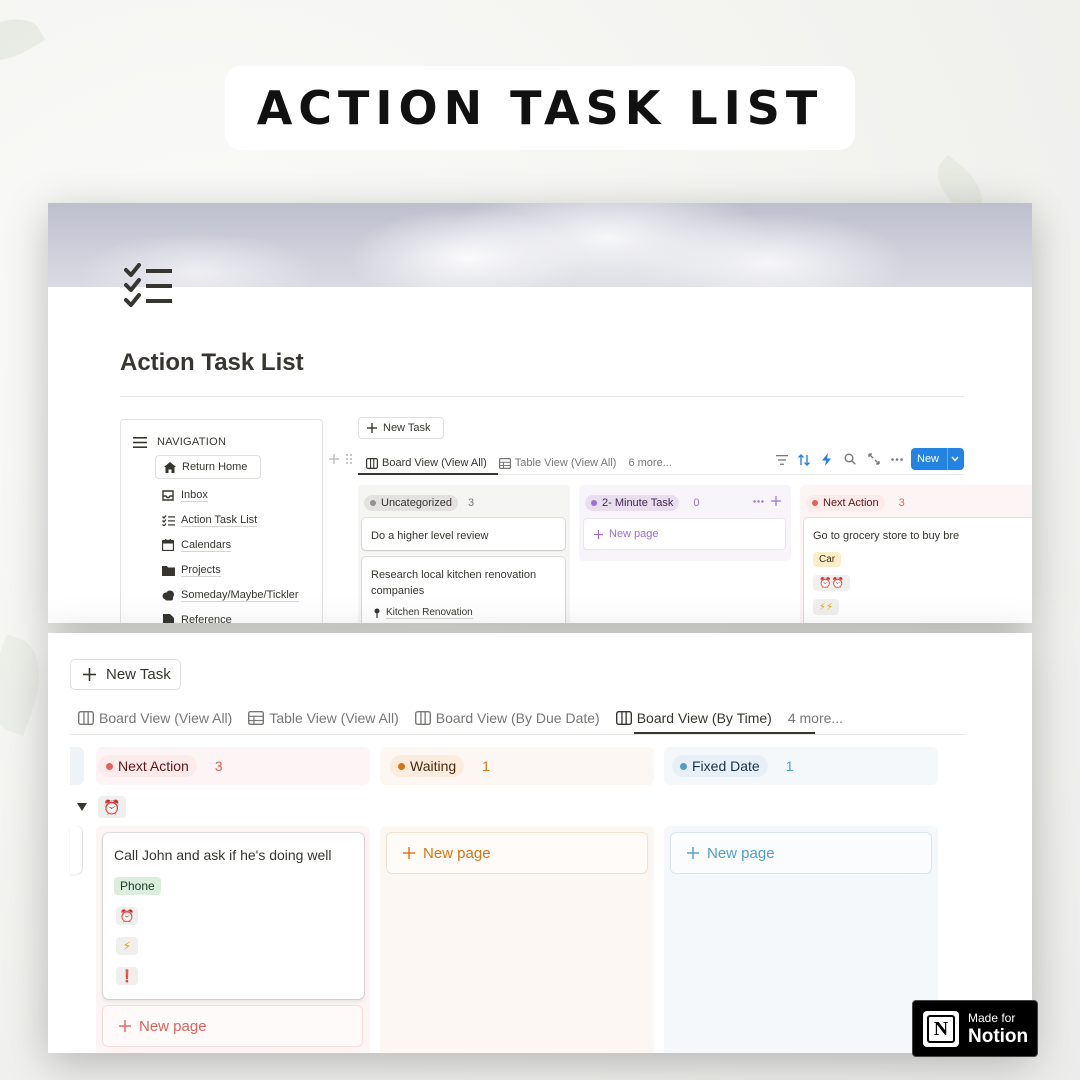 This screenshot has width=1080, height=1080. I want to click on nav-item-inbox: Inbox, so click(184, 495).